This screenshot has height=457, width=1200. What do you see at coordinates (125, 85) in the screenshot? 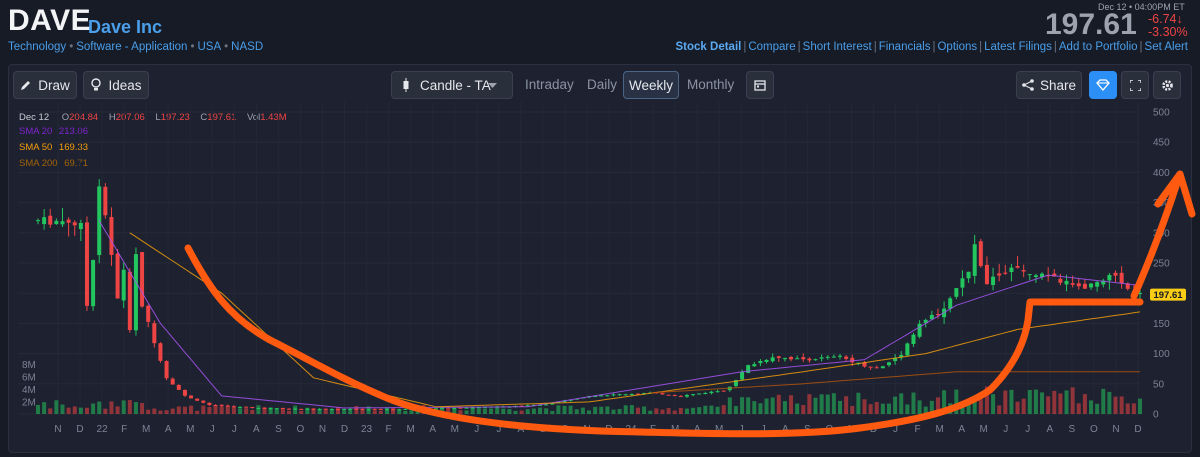
I see `ideas-label: Ideas` at bounding box center [125, 85].